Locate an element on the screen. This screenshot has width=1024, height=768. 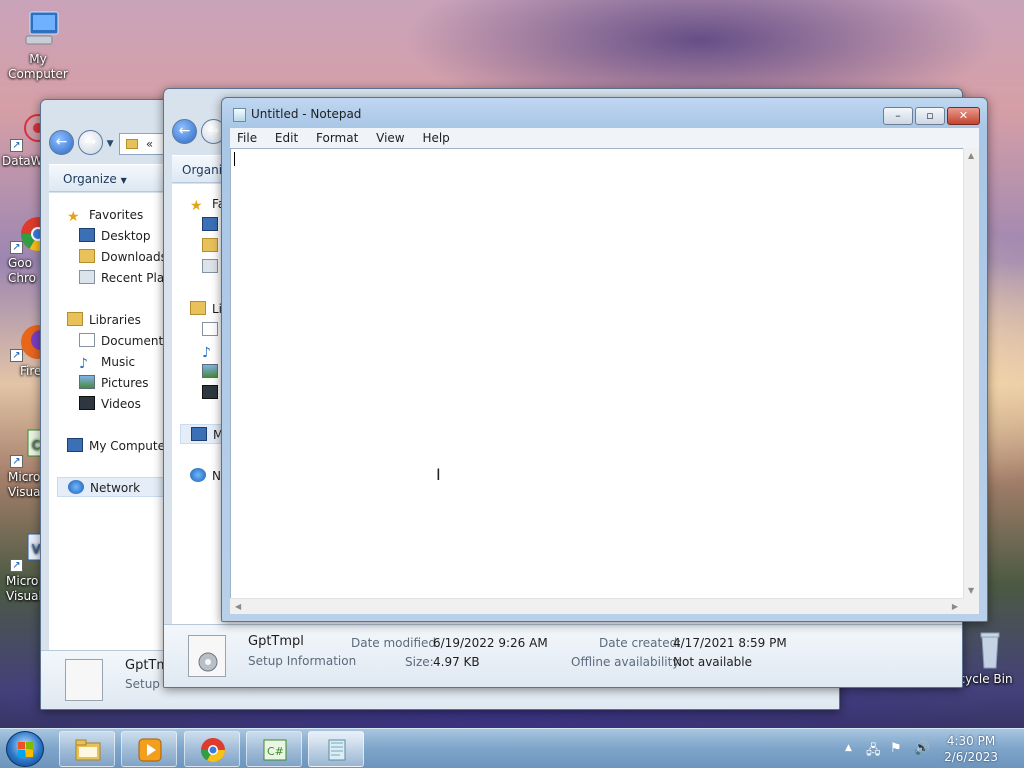
close-button: ✕ is located at coordinates (963, 116).